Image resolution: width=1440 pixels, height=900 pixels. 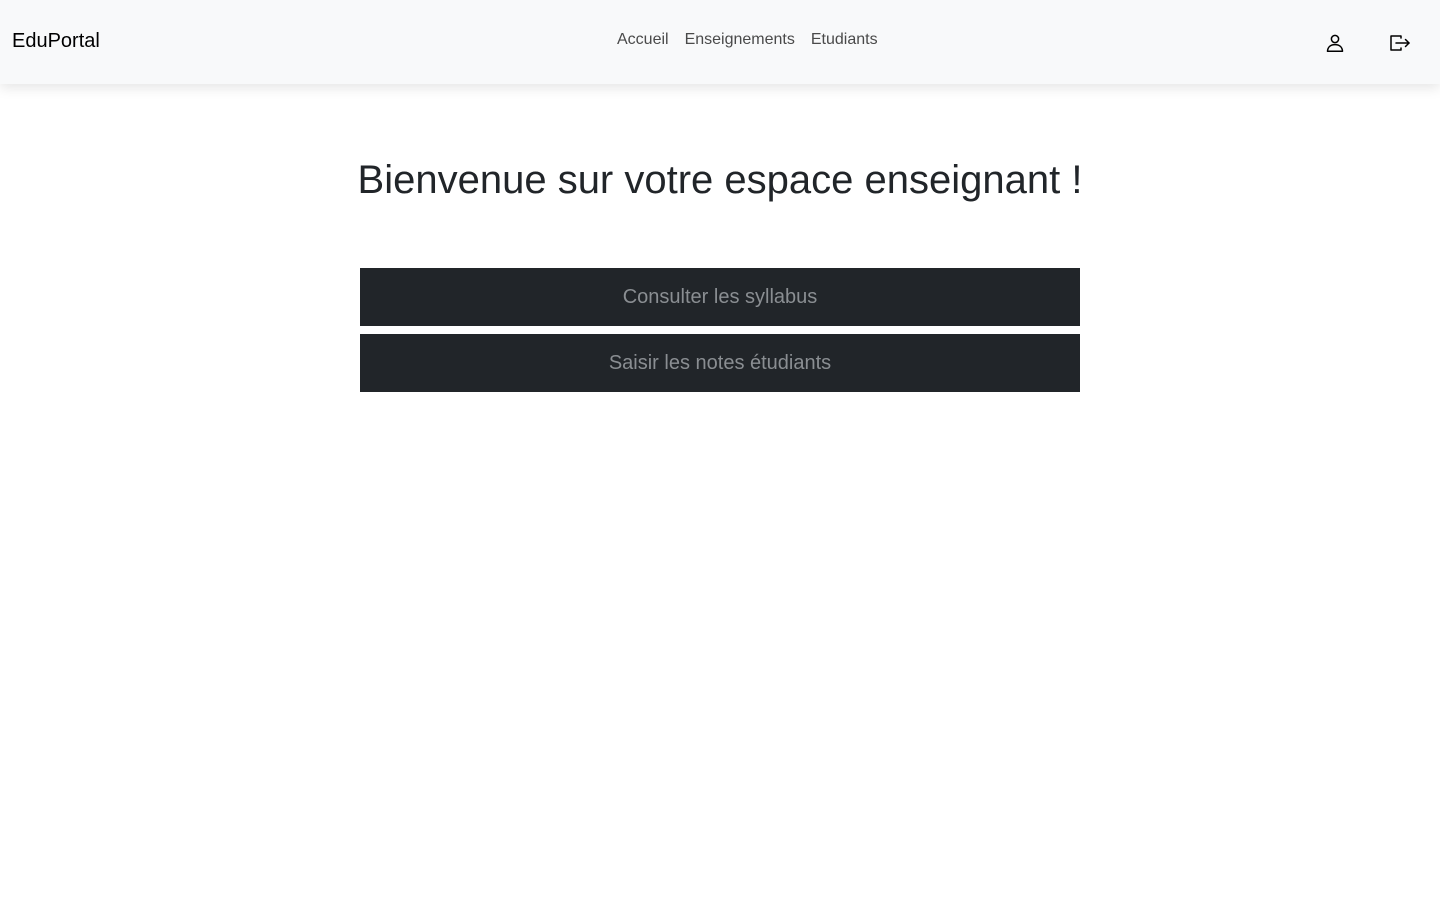 What do you see at coordinates (720, 297) in the screenshot?
I see `consult-syllabus-button: Consulter les syllabus` at bounding box center [720, 297].